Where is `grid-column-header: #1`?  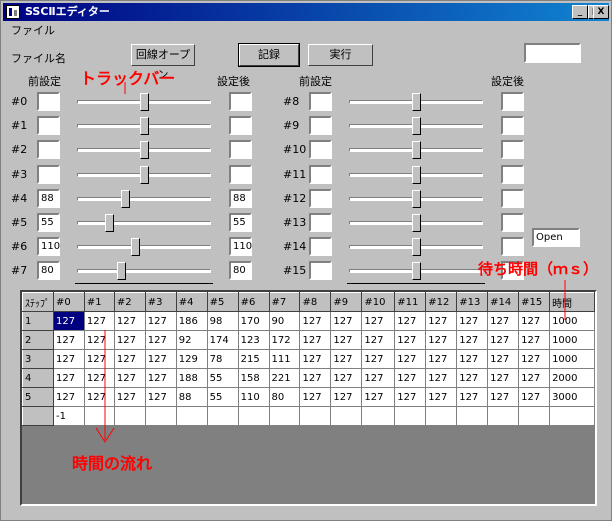 grid-column-header: #1 is located at coordinates (99, 302).